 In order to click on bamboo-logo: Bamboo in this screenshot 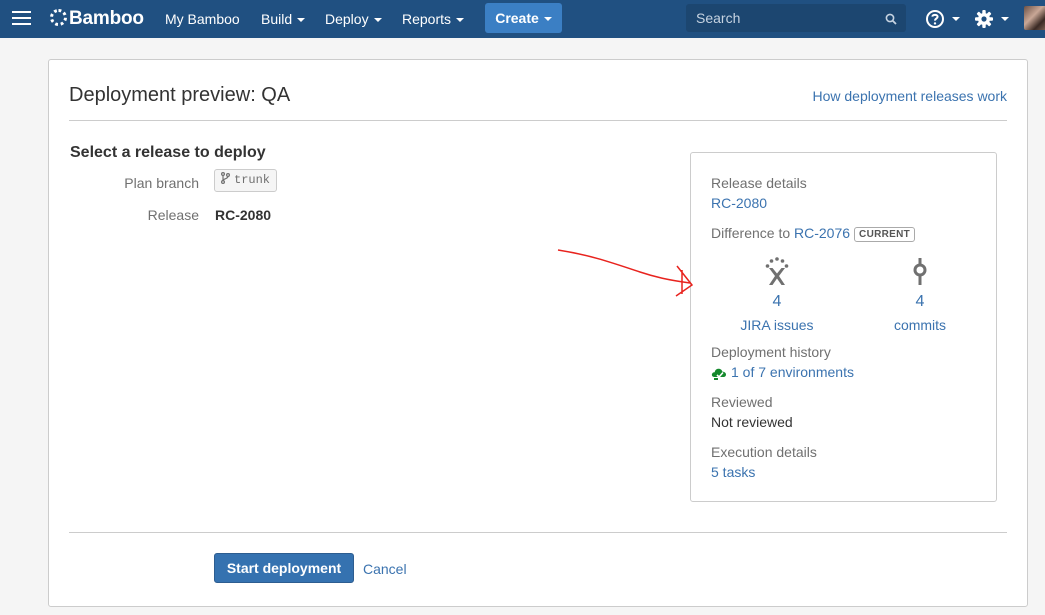, I will do `click(97, 19)`.